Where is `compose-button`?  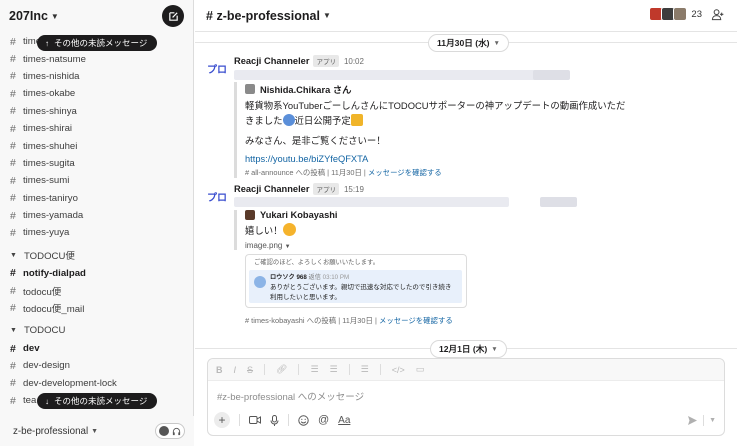 compose-button is located at coordinates (173, 16).